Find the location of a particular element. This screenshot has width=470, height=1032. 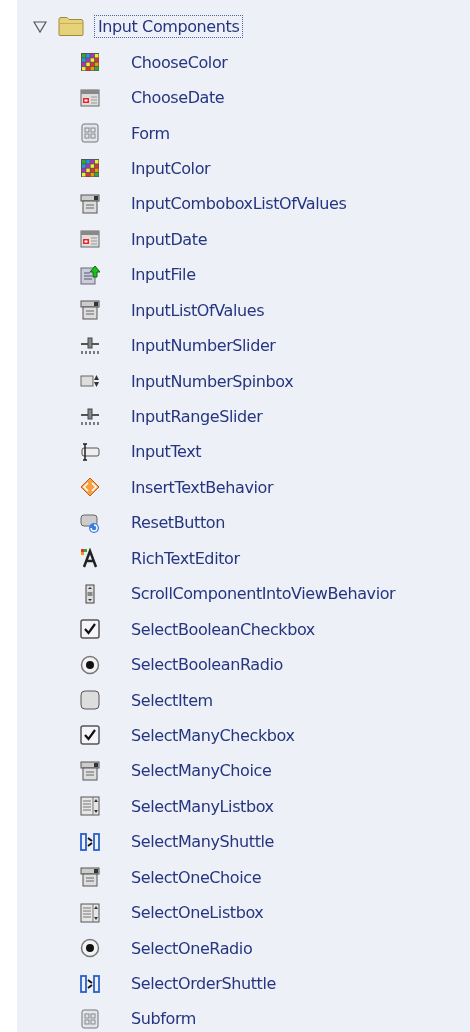

code-brackets-icon is located at coordinates (90, 487).